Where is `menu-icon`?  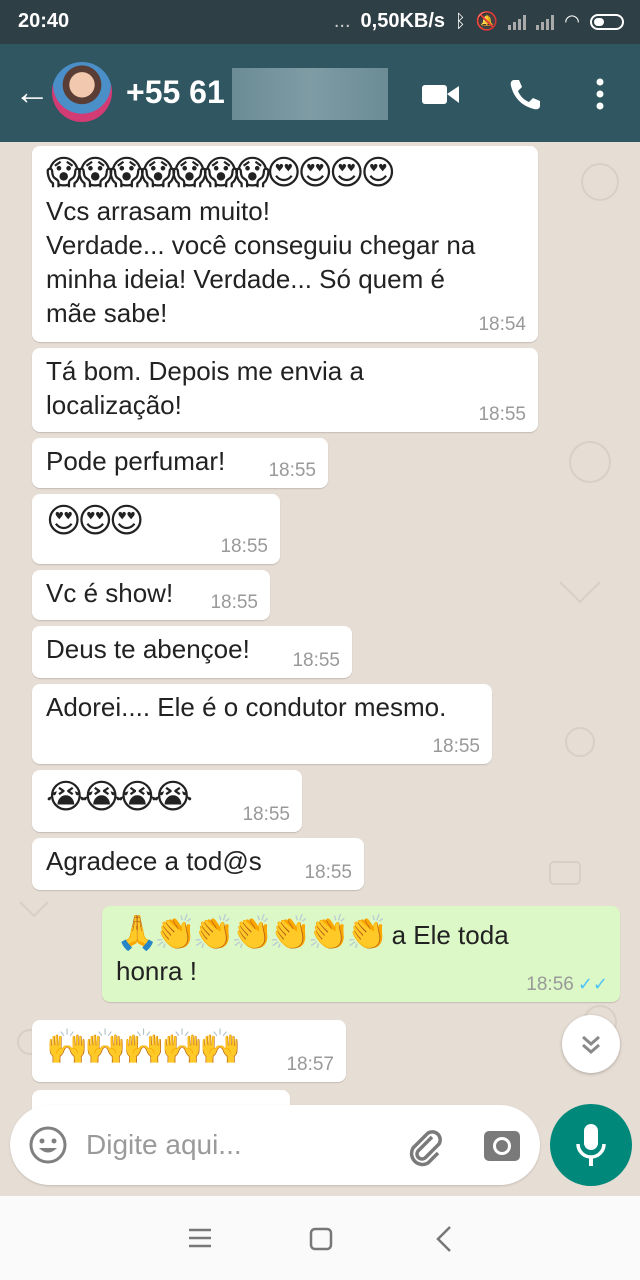 menu-icon is located at coordinates (200, 1238).